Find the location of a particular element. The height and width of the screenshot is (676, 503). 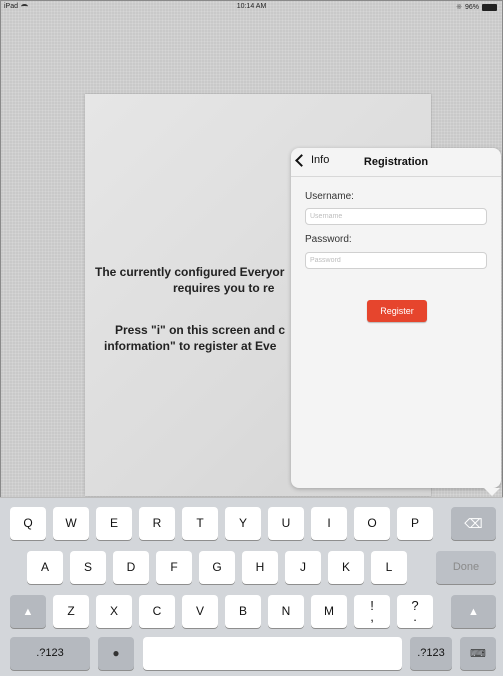

key-t: T is located at coordinates (200, 523).